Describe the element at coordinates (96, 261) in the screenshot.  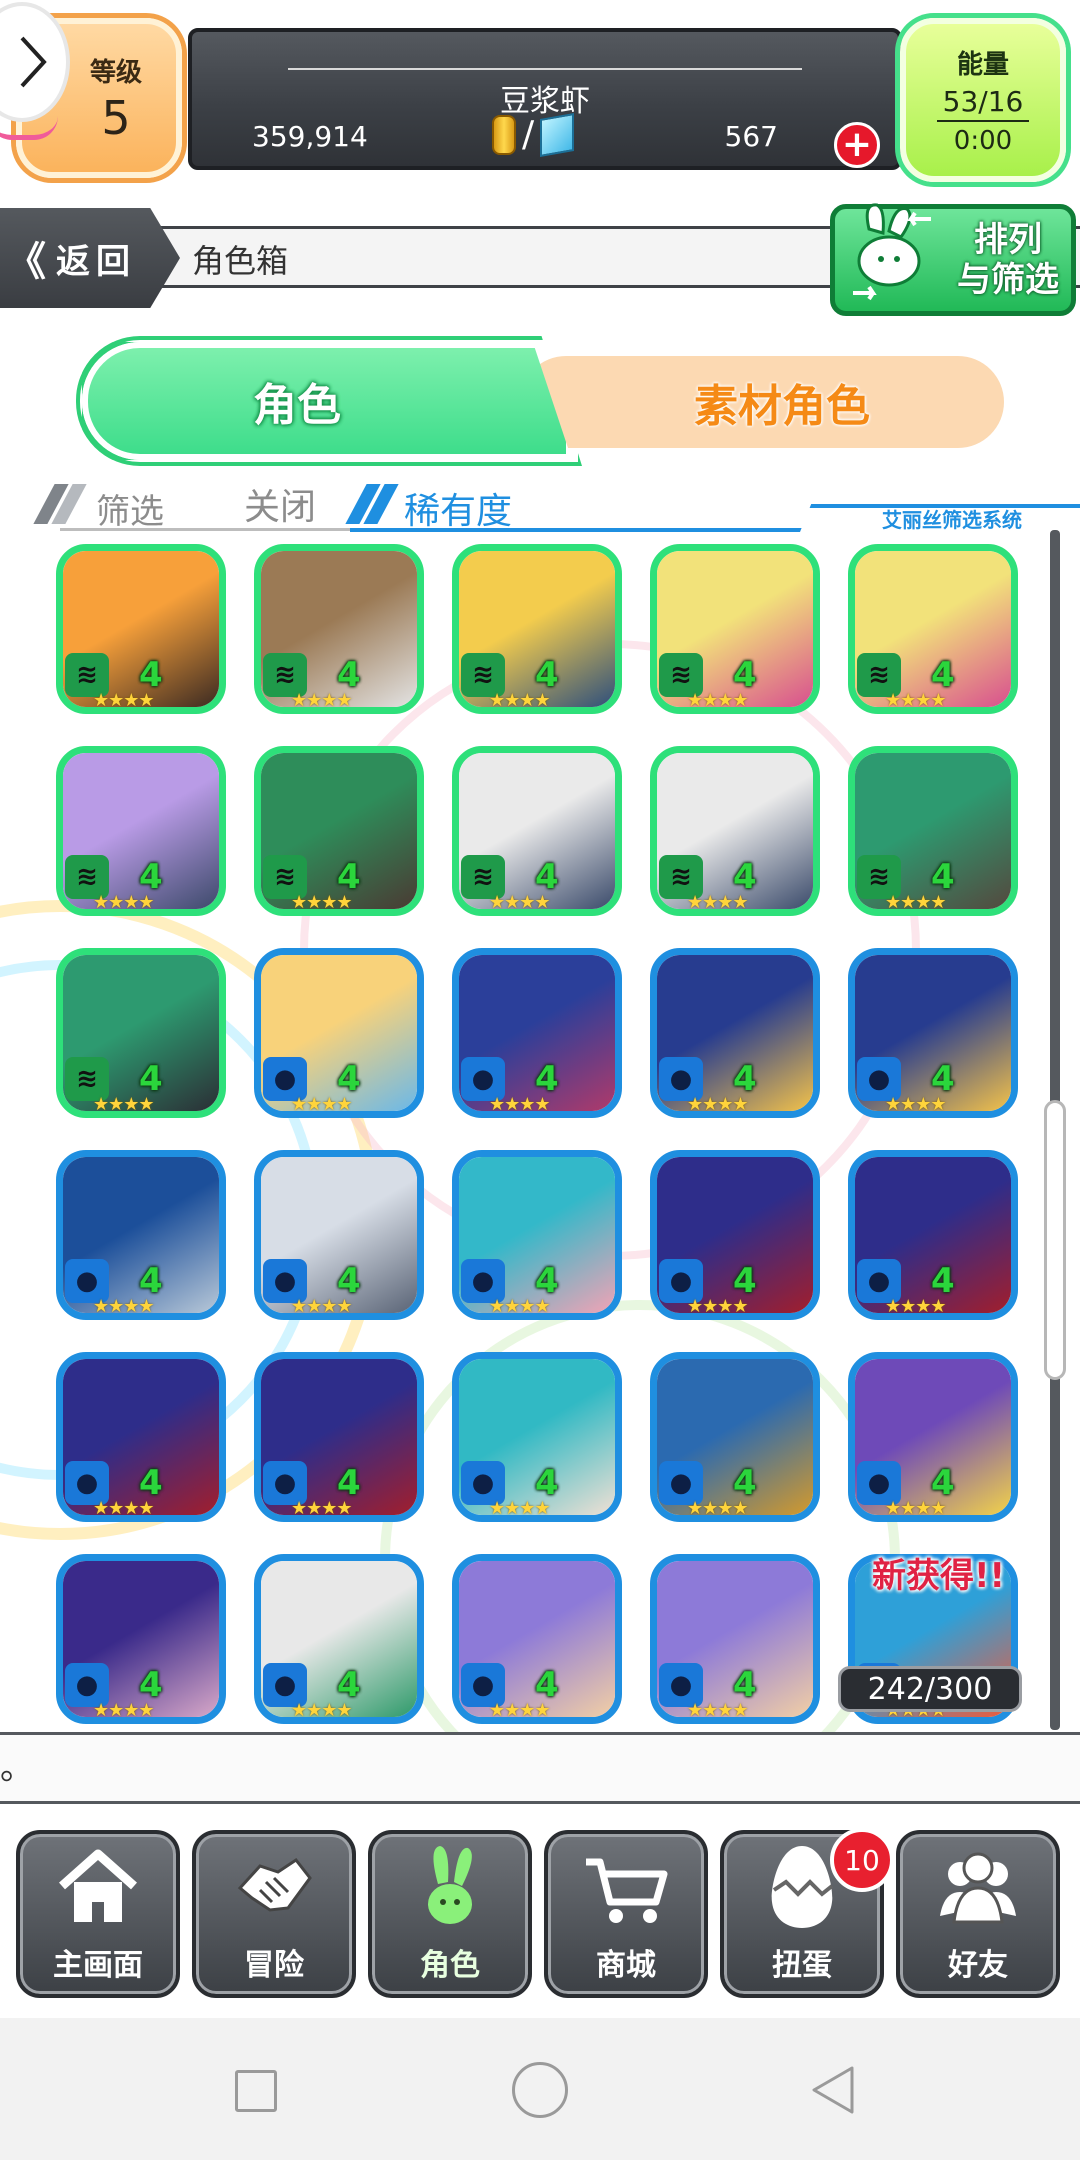
I see `back-label: 返回` at that location.